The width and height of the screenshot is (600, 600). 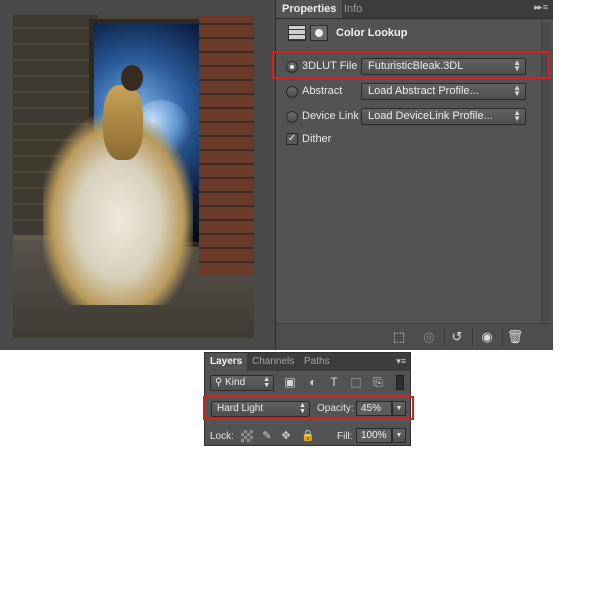 I want to click on option-abstract: Abstract Load Abstract Profile... ▲ ▼, so click(x=416, y=92).